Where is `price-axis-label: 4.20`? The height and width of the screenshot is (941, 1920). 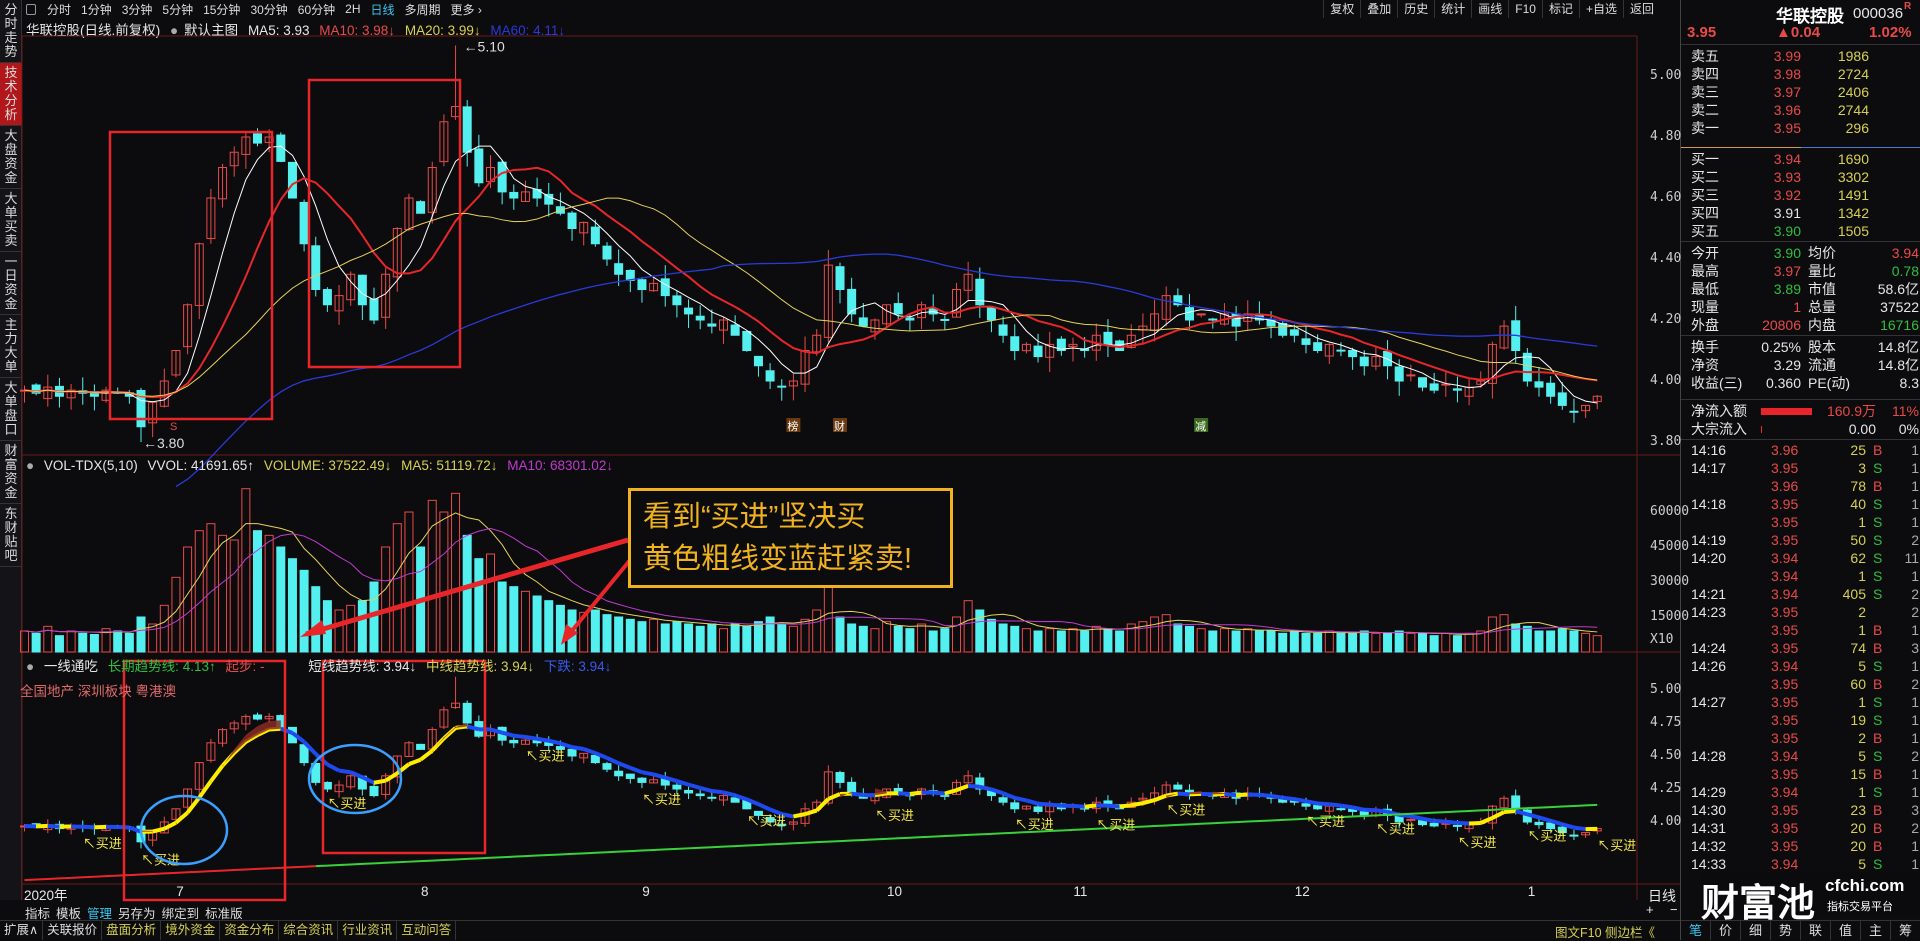
price-axis-label: 4.20 is located at coordinates (1665, 319).